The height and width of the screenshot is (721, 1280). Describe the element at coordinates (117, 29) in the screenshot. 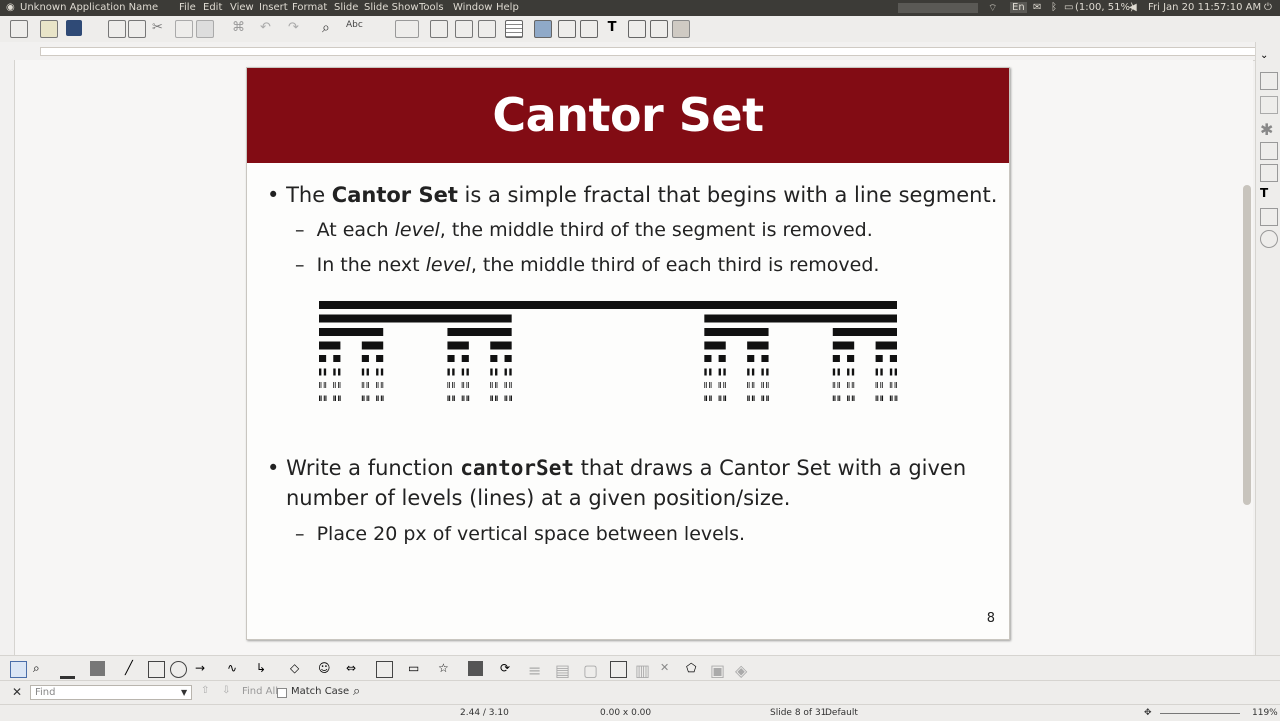

I see `export-pdf-icon` at that location.